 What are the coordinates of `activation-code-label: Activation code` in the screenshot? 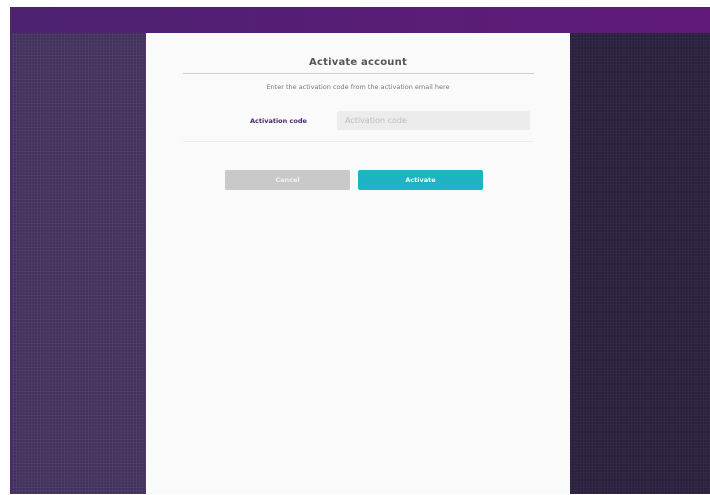 It's located at (278, 121).